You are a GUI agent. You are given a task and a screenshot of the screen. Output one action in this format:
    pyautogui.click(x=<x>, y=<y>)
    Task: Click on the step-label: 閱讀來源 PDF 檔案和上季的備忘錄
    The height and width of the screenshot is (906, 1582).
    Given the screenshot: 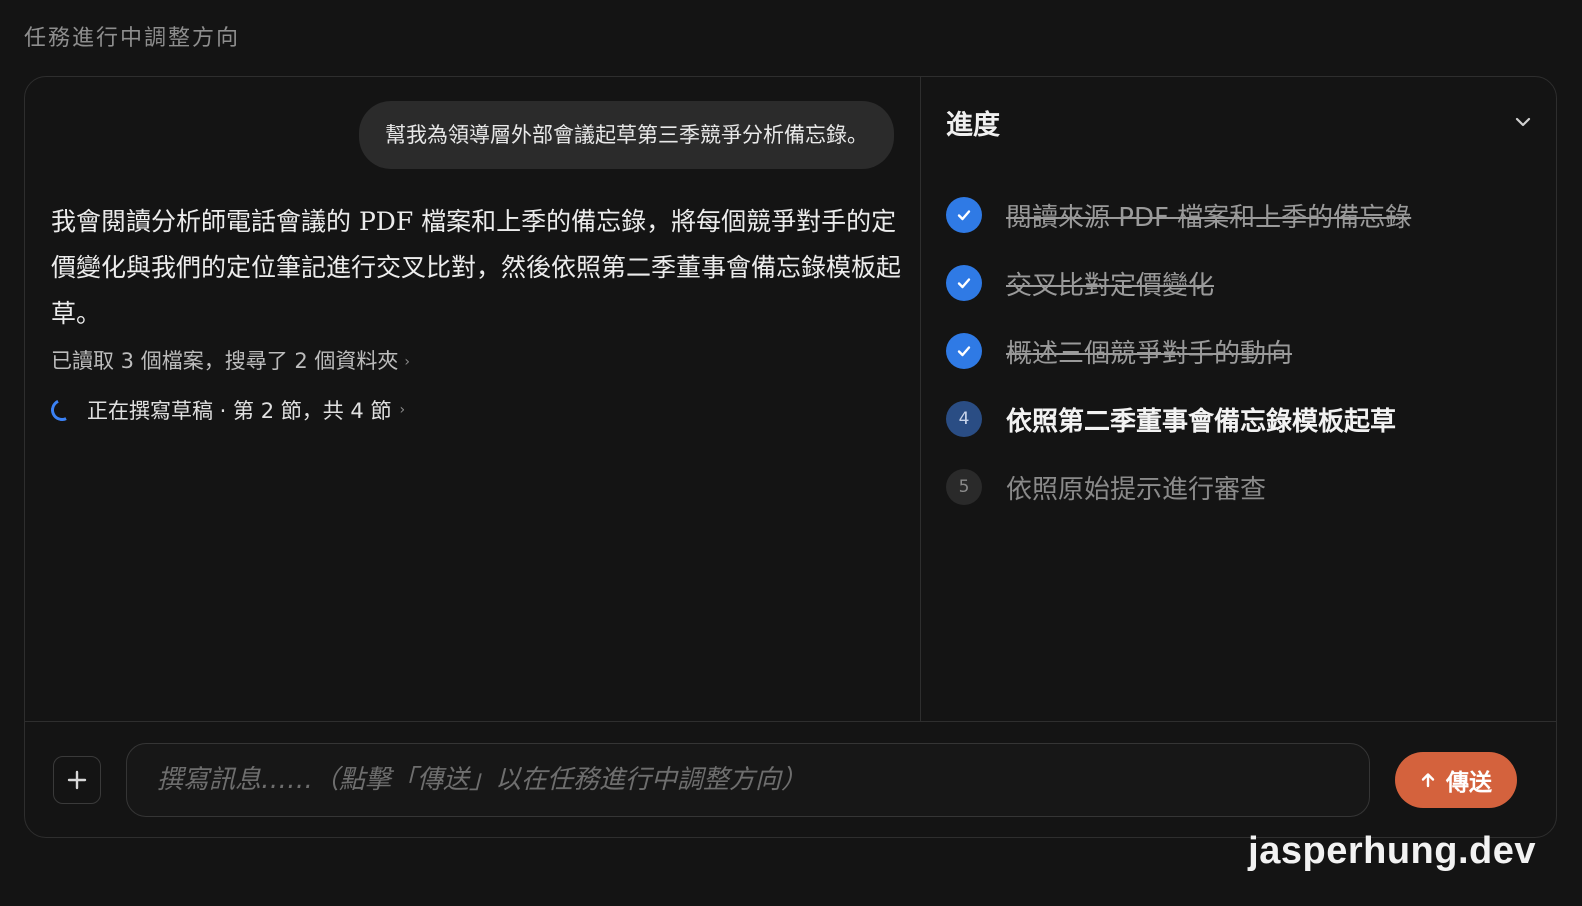 What is the action you would take?
    pyautogui.click(x=1209, y=217)
    